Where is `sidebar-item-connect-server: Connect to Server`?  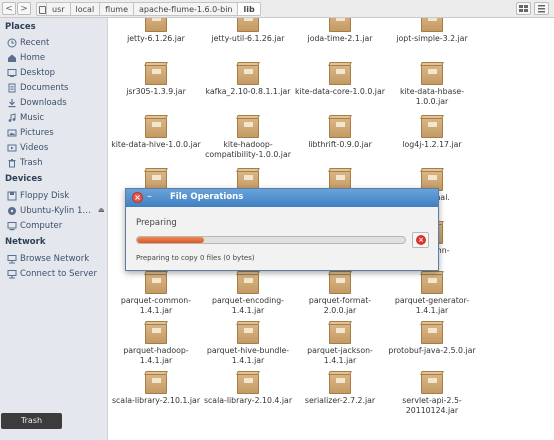 sidebar-item-connect-server: Connect to Server is located at coordinates (52, 273).